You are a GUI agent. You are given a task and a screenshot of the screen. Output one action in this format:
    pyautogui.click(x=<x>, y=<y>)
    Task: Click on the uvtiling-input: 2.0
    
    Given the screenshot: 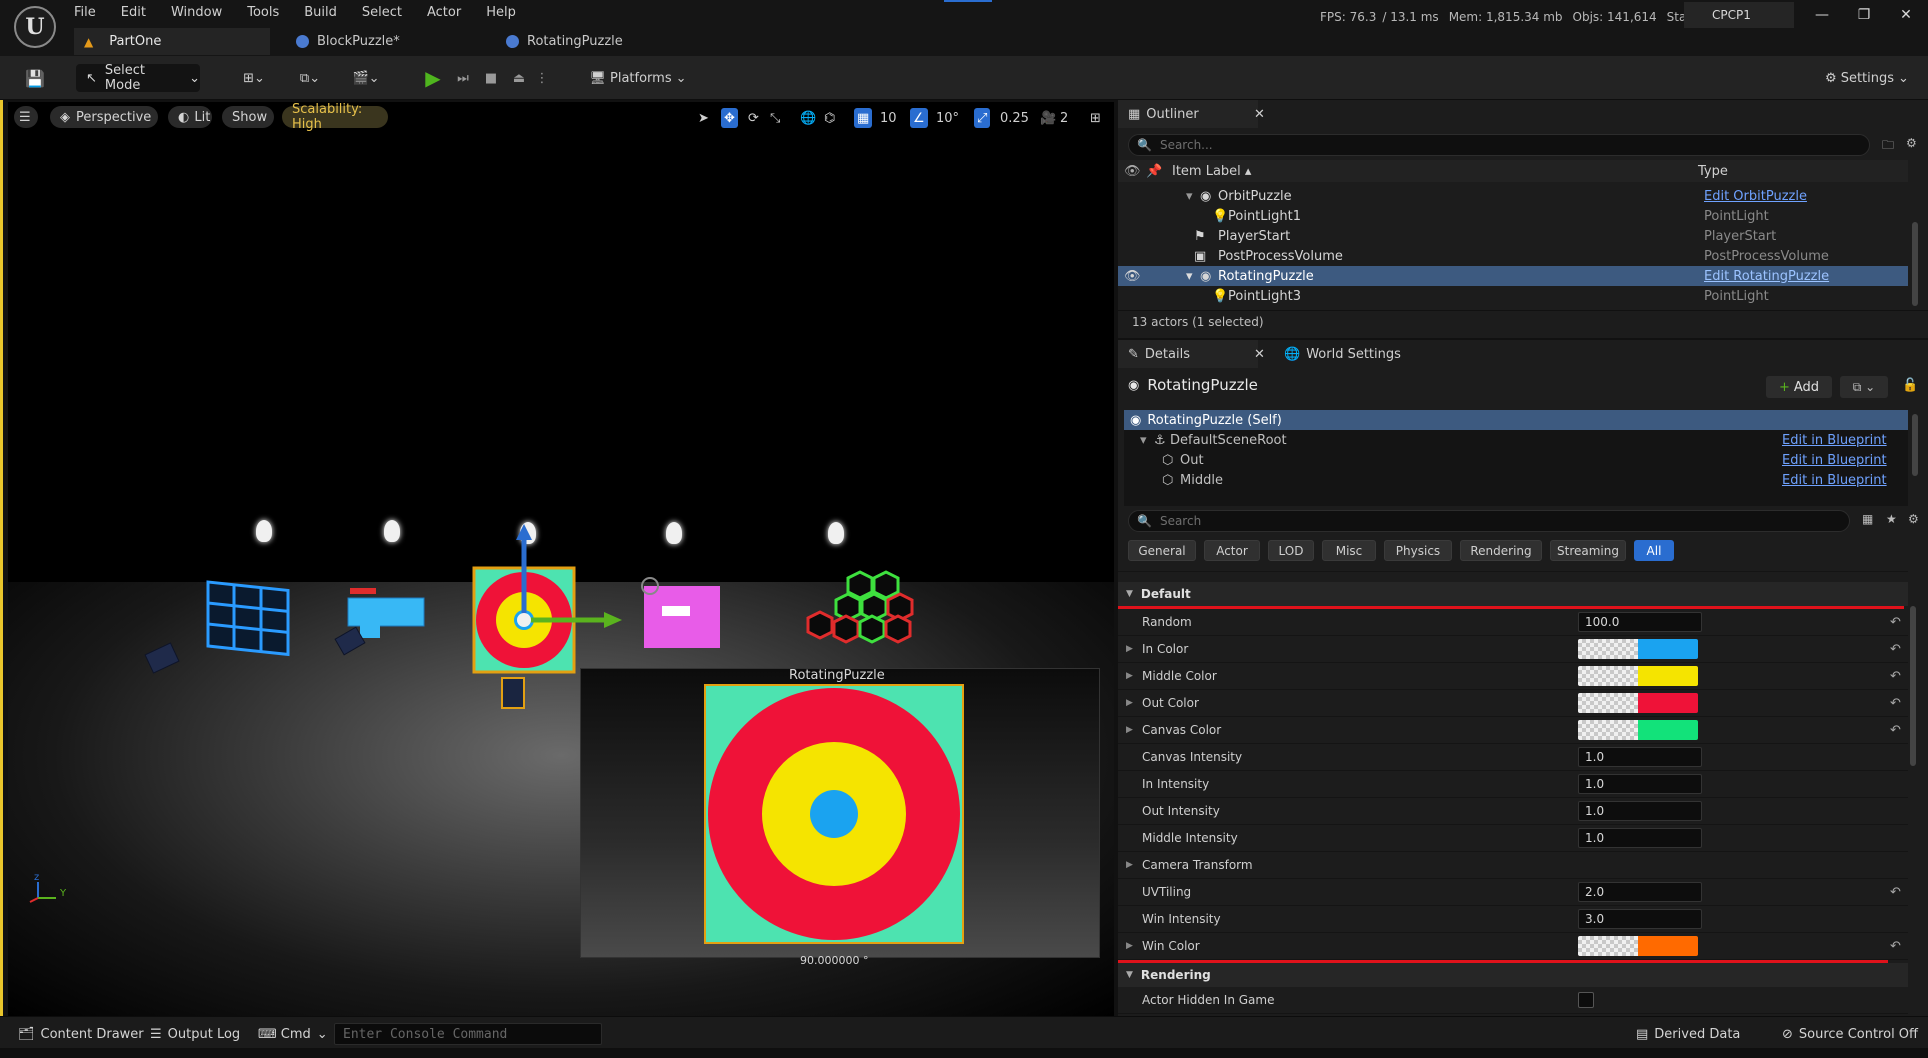 What is the action you would take?
    pyautogui.click(x=1640, y=892)
    